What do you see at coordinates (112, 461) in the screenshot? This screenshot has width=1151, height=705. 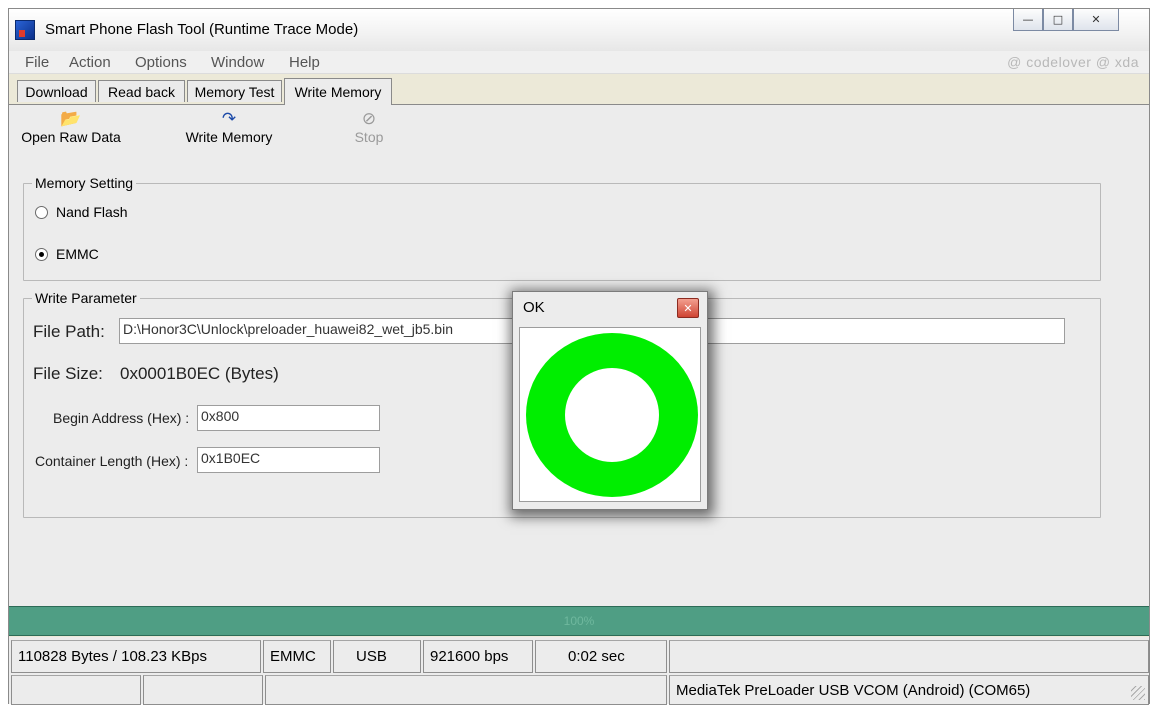 I see `container-length-label: Container Length (Hex) :` at bounding box center [112, 461].